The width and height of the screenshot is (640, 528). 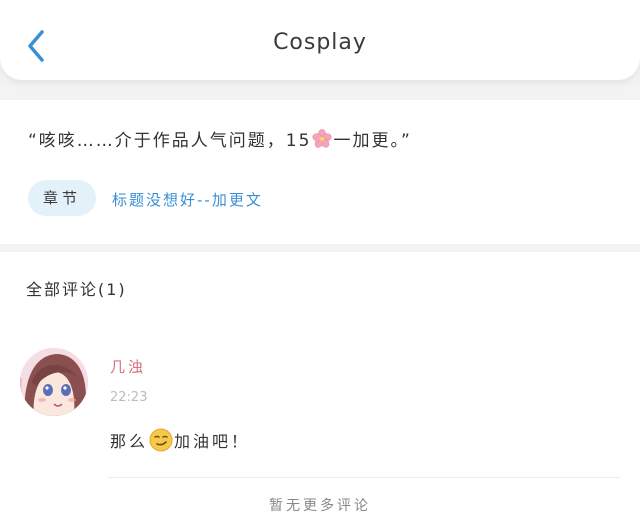 I want to click on comment-text: 那么 加油吧！, so click(x=180, y=440).